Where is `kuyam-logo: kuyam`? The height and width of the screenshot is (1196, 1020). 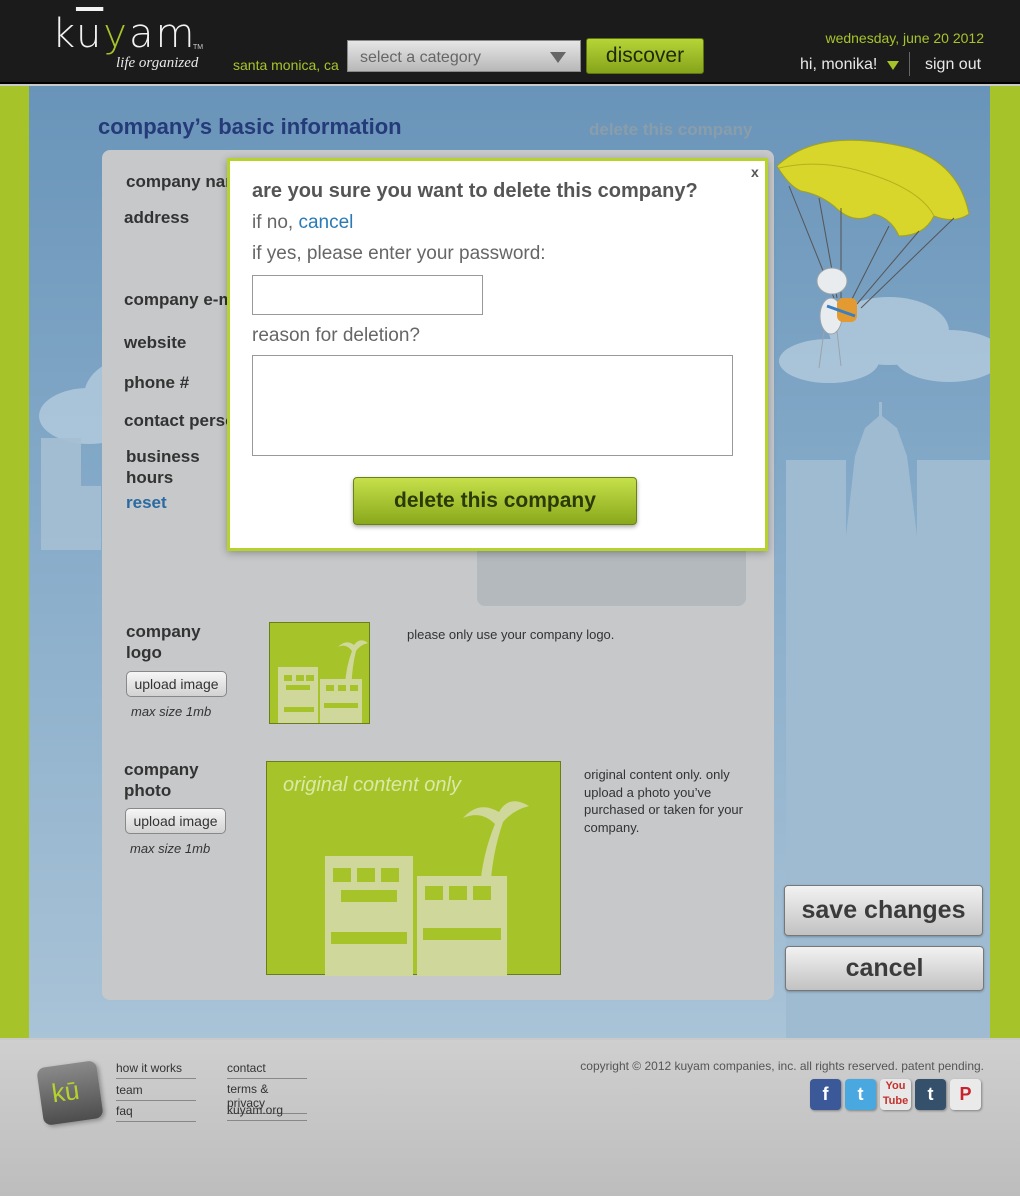
kuyam-logo: kuyam is located at coordinates (124, 34).